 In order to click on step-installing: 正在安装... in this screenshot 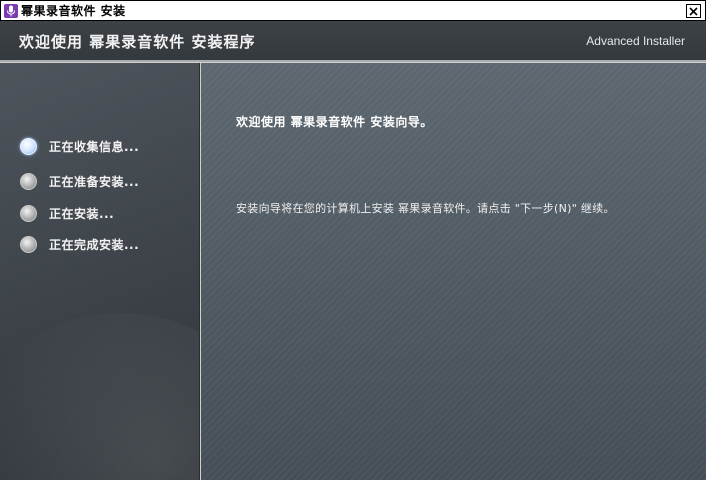, I will do `click(67, 213)`.